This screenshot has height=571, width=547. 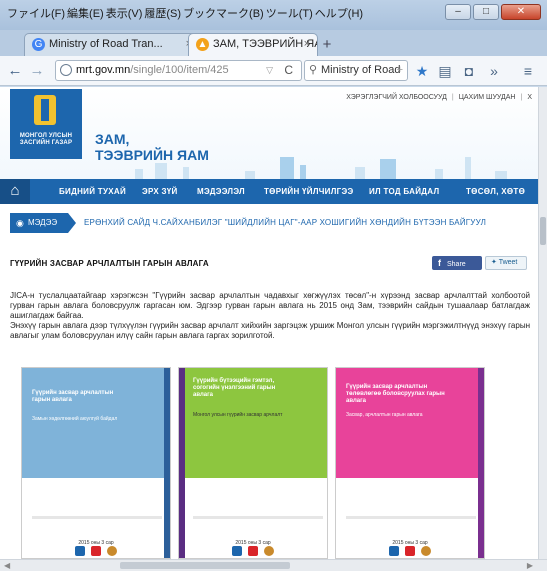 What do you see at coordinates (313, 70) in the screenshot?
I see `search-icon: ⚲` at bounding box center [313, 70].